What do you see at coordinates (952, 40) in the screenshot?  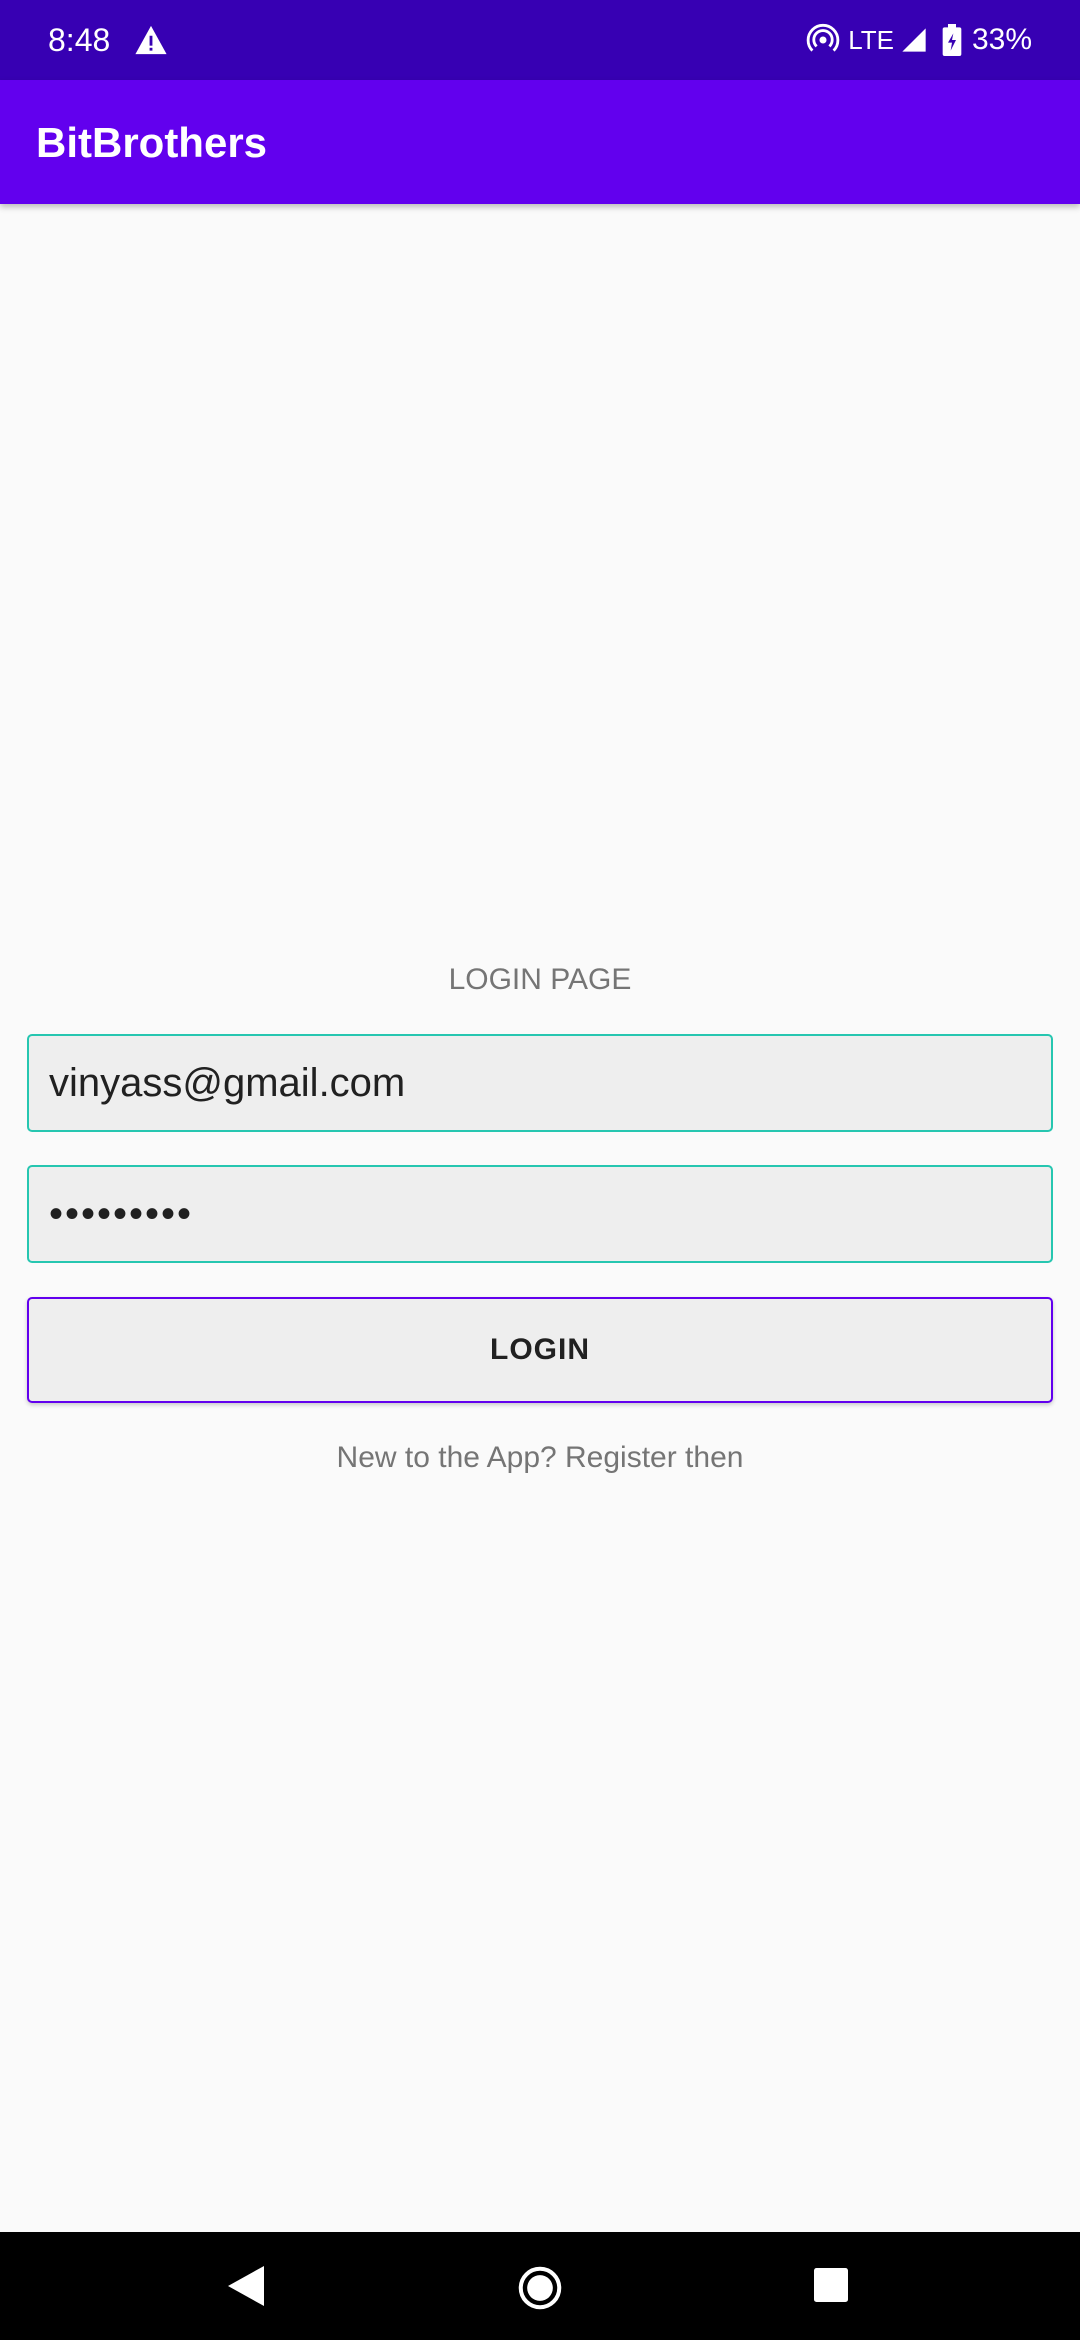 I see `battery-icon` at bounding box center [952, 40].